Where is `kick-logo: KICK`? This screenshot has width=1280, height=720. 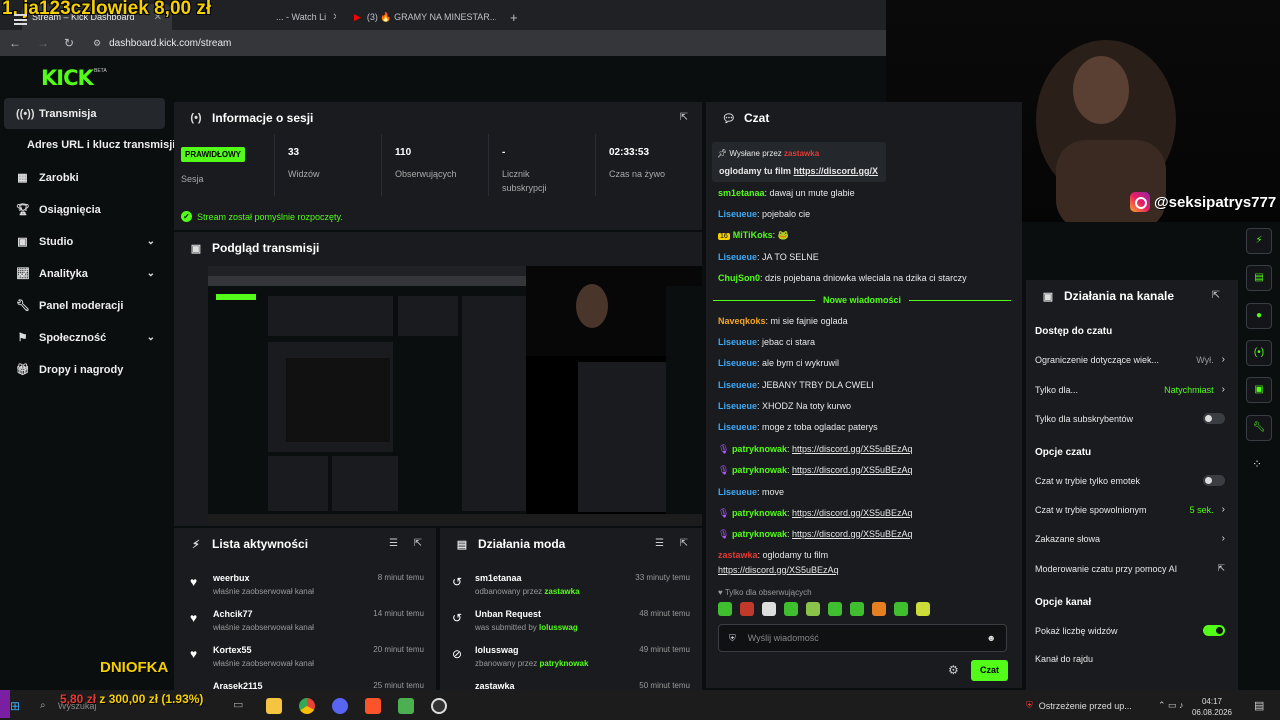
kick-logo: KICK is located at coordinates (67, 78).